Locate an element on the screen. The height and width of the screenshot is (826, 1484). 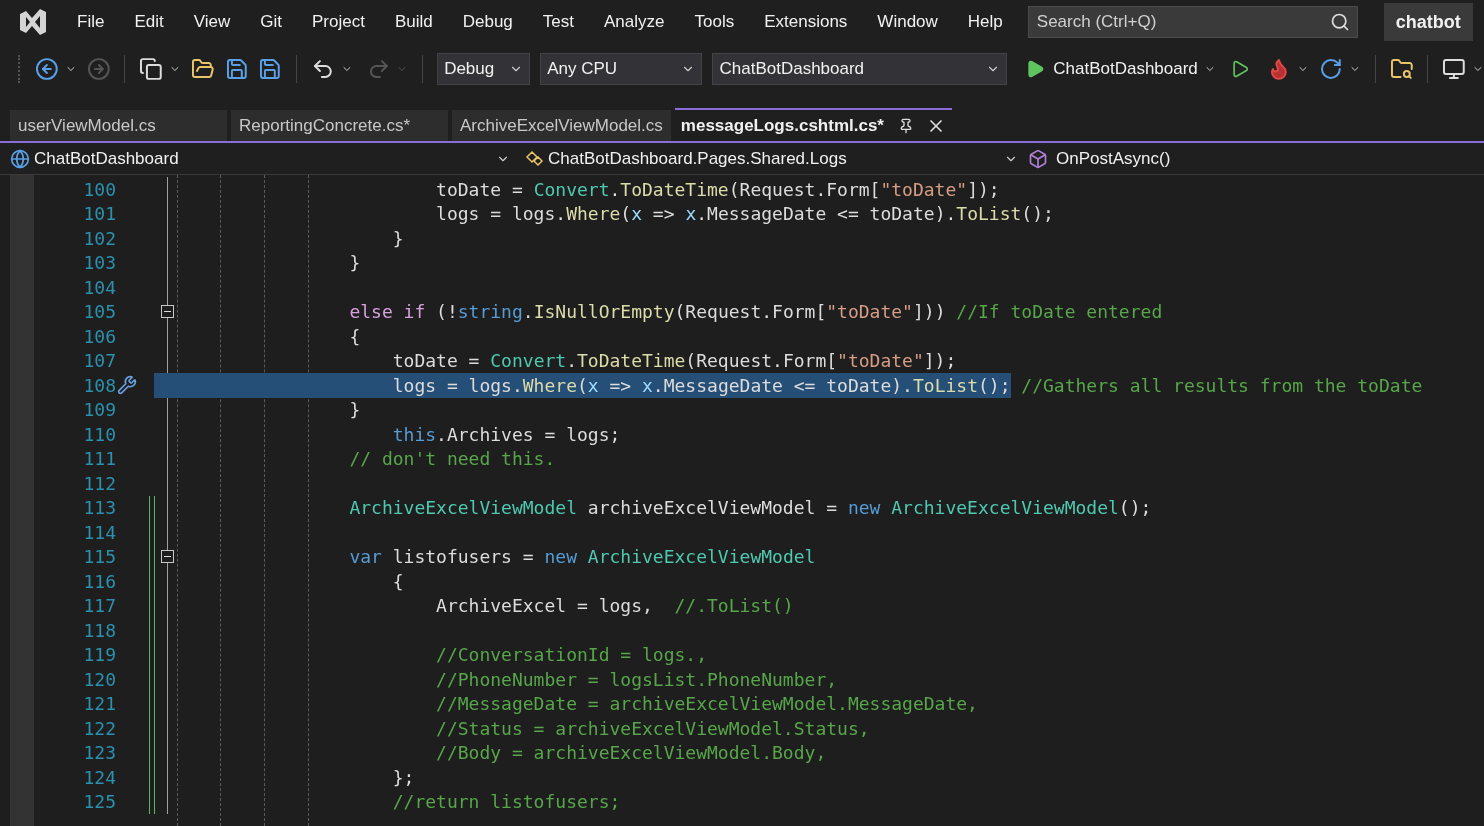
menu-item: Analyze is located at coordinates (634, 22).